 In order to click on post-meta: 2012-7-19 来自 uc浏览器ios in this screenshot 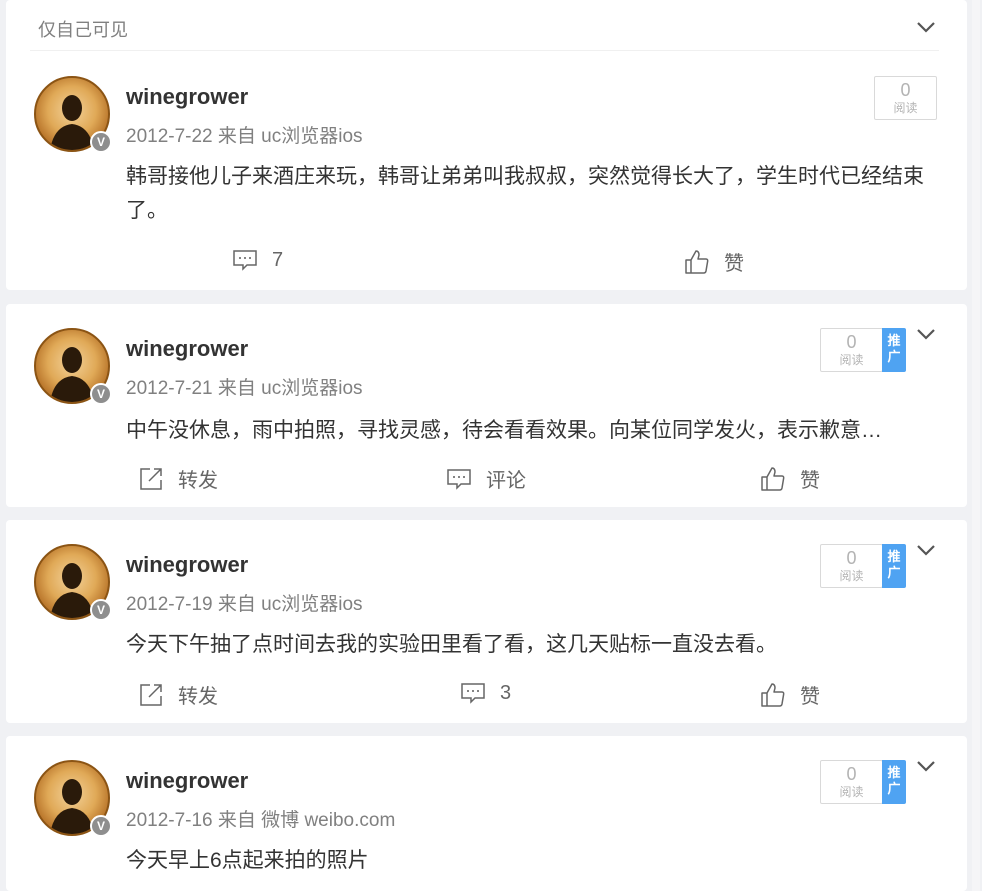, I will do `click(244, 602)`.